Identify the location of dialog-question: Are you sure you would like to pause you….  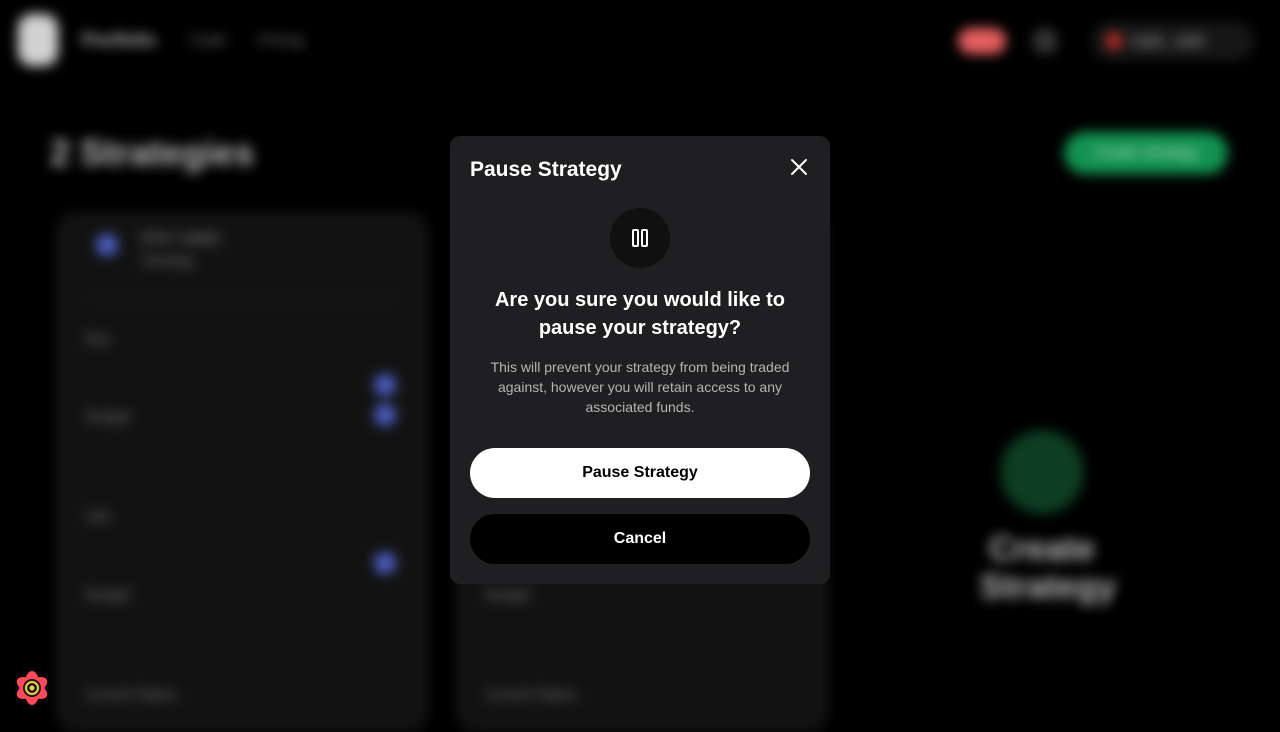
(640, 314).